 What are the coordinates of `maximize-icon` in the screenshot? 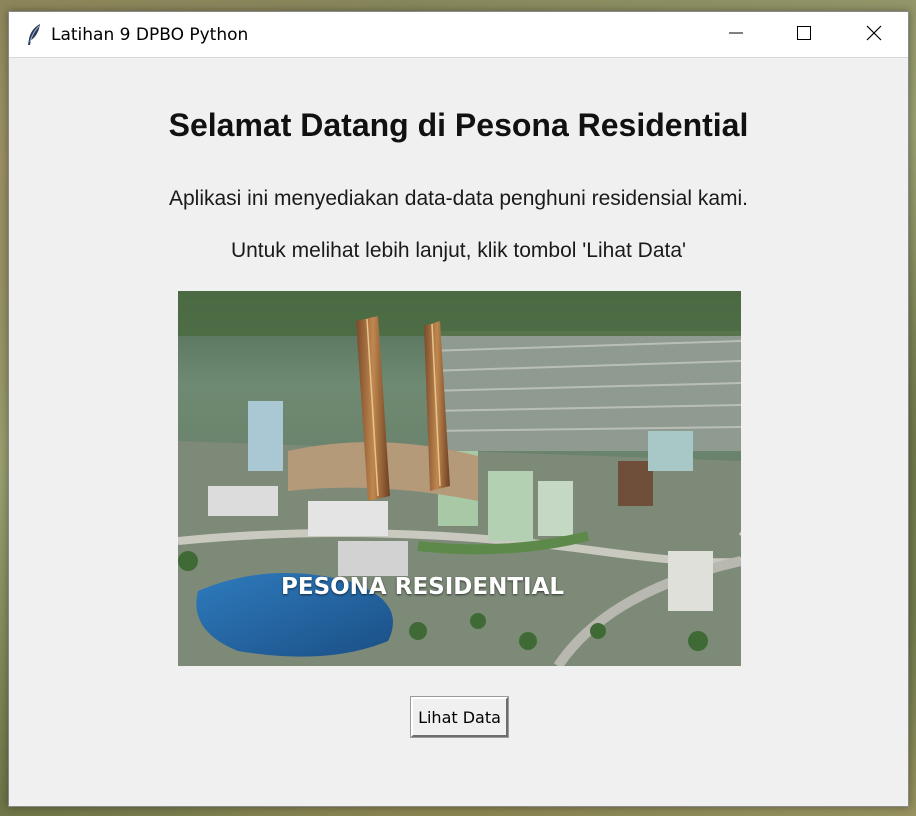 It's located at (804, 35).